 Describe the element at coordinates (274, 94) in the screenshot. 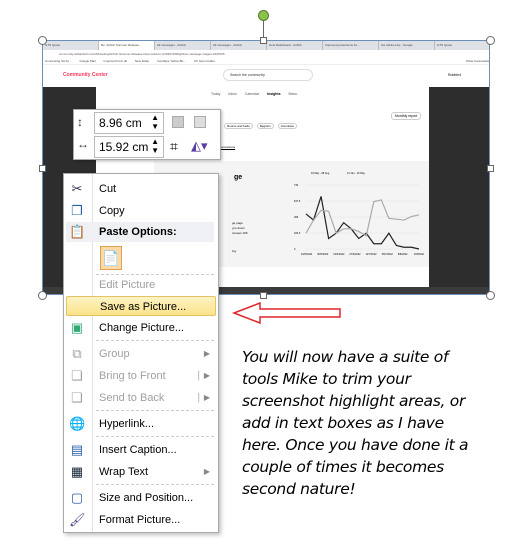

I see `nav-item: Insights` at that location.